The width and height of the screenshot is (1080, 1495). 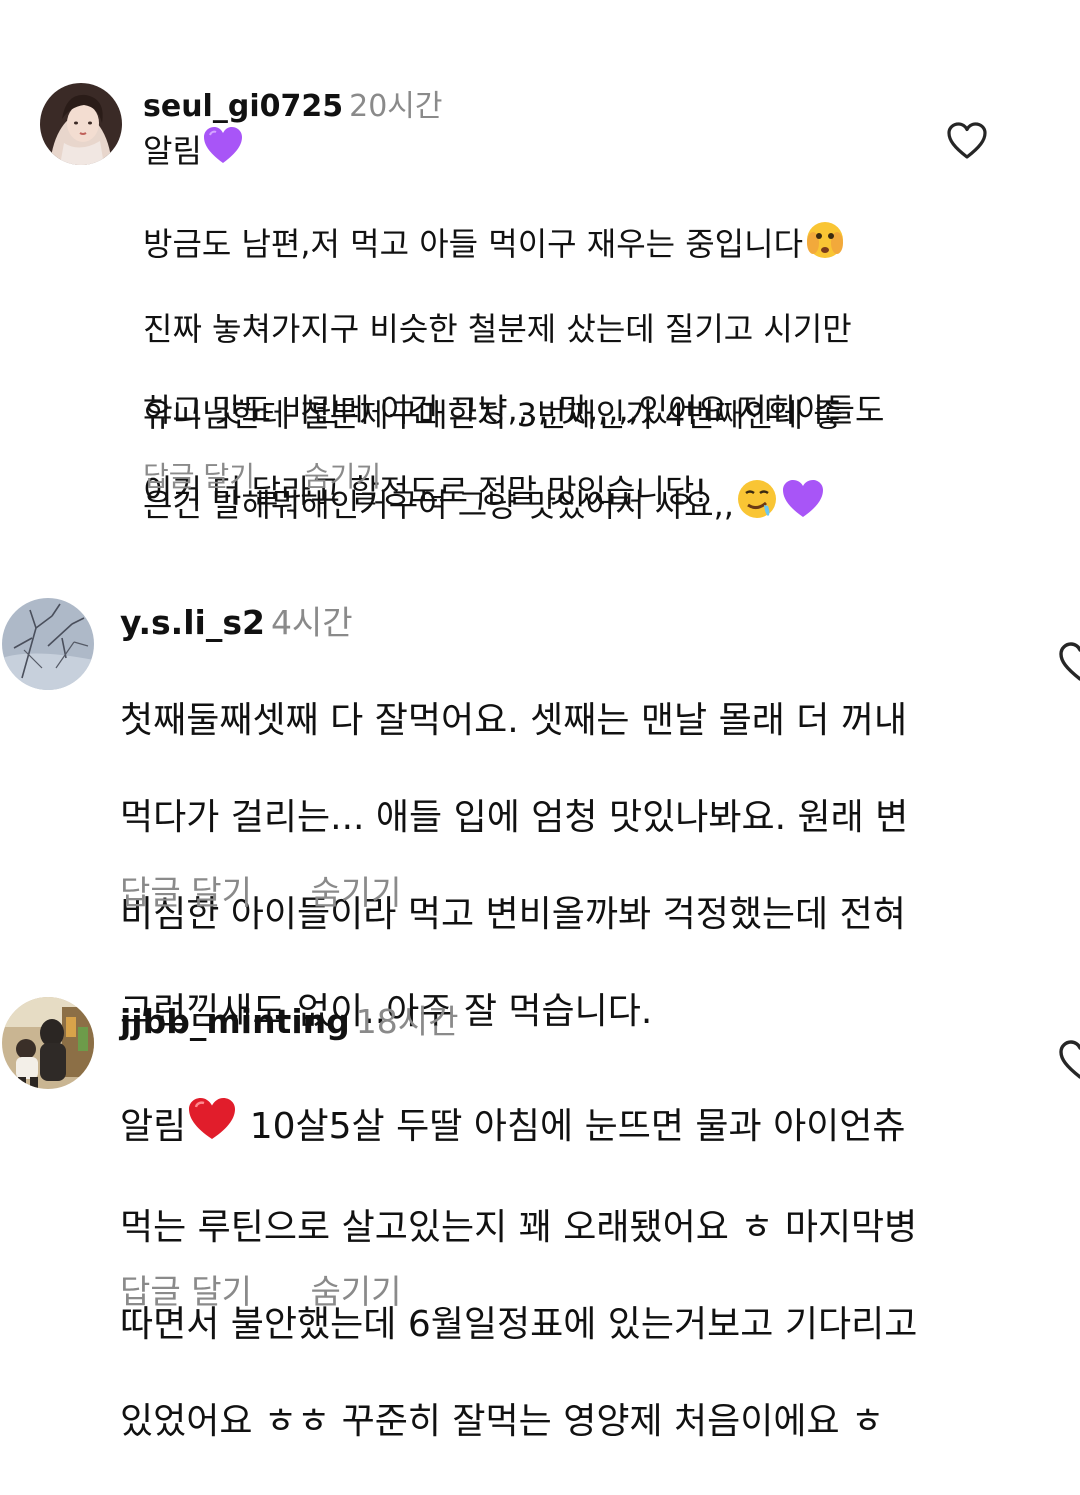 I want to click on comment-line: 유니님한테 철분제구매한지 3번째인가 4번째인데 좋, so click(x=493, y=415).